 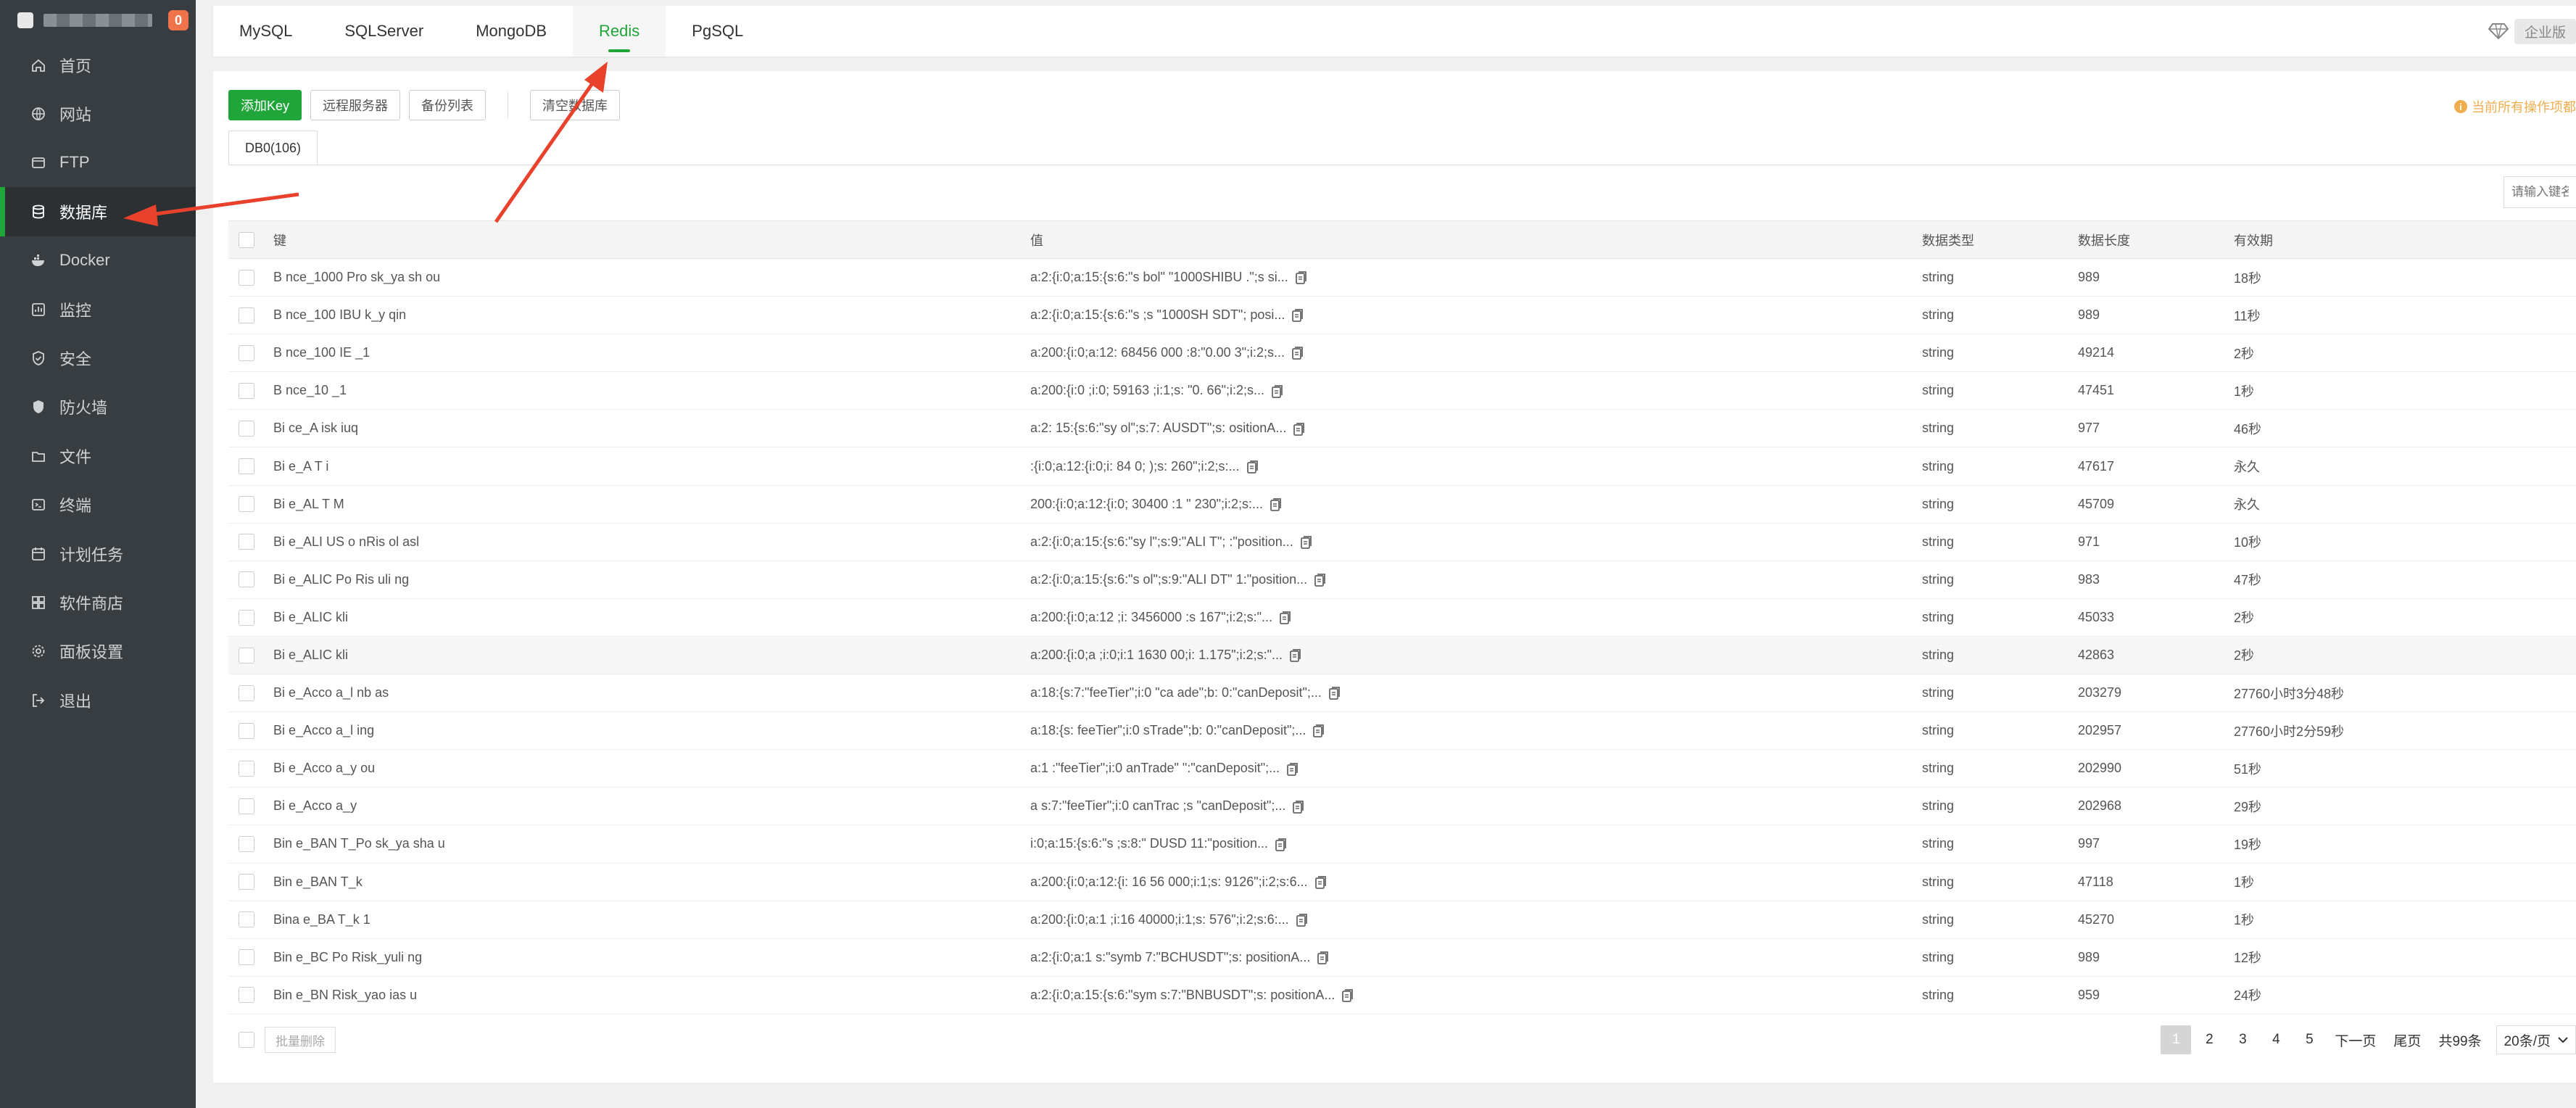 What do you see at coordinates (718, 31) in the screenshot?
I see `tab-pgsql: PgSQL` at bounding box center [718, 31].